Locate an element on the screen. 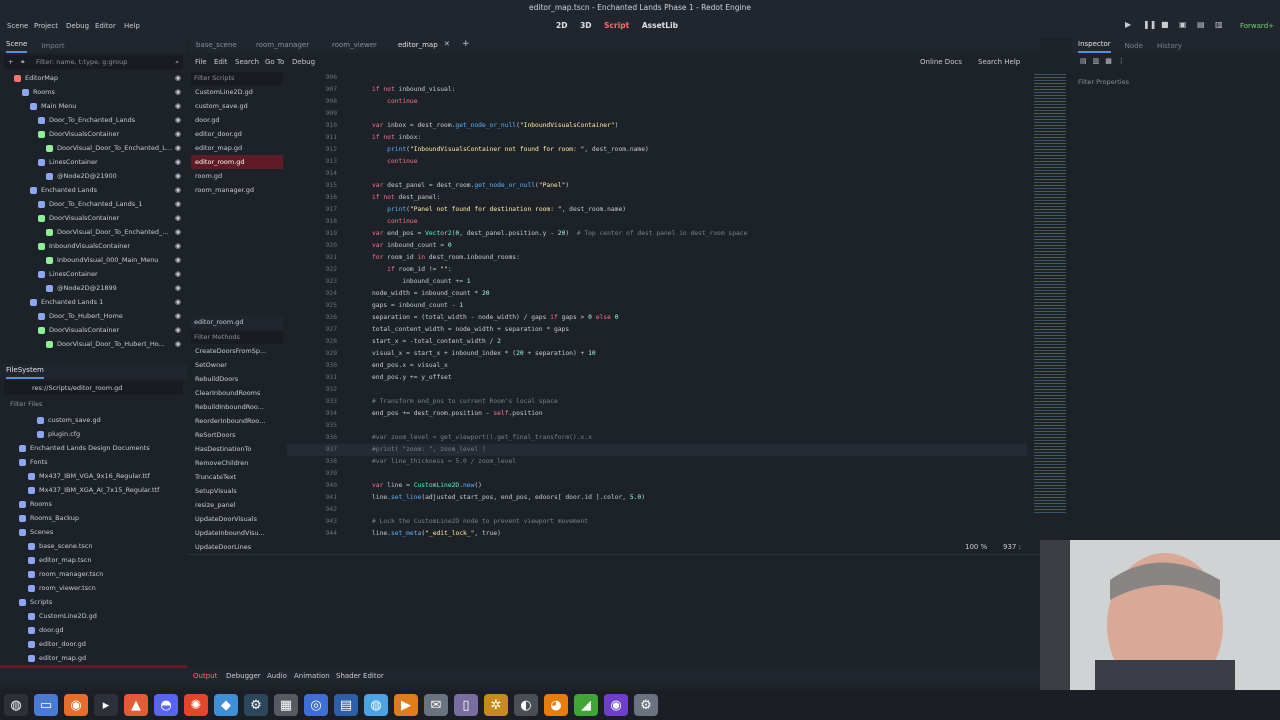 The width and height of the screenshot is (1280, 720). online-docs-button: Online Docs is located at coordinates (941, 62).